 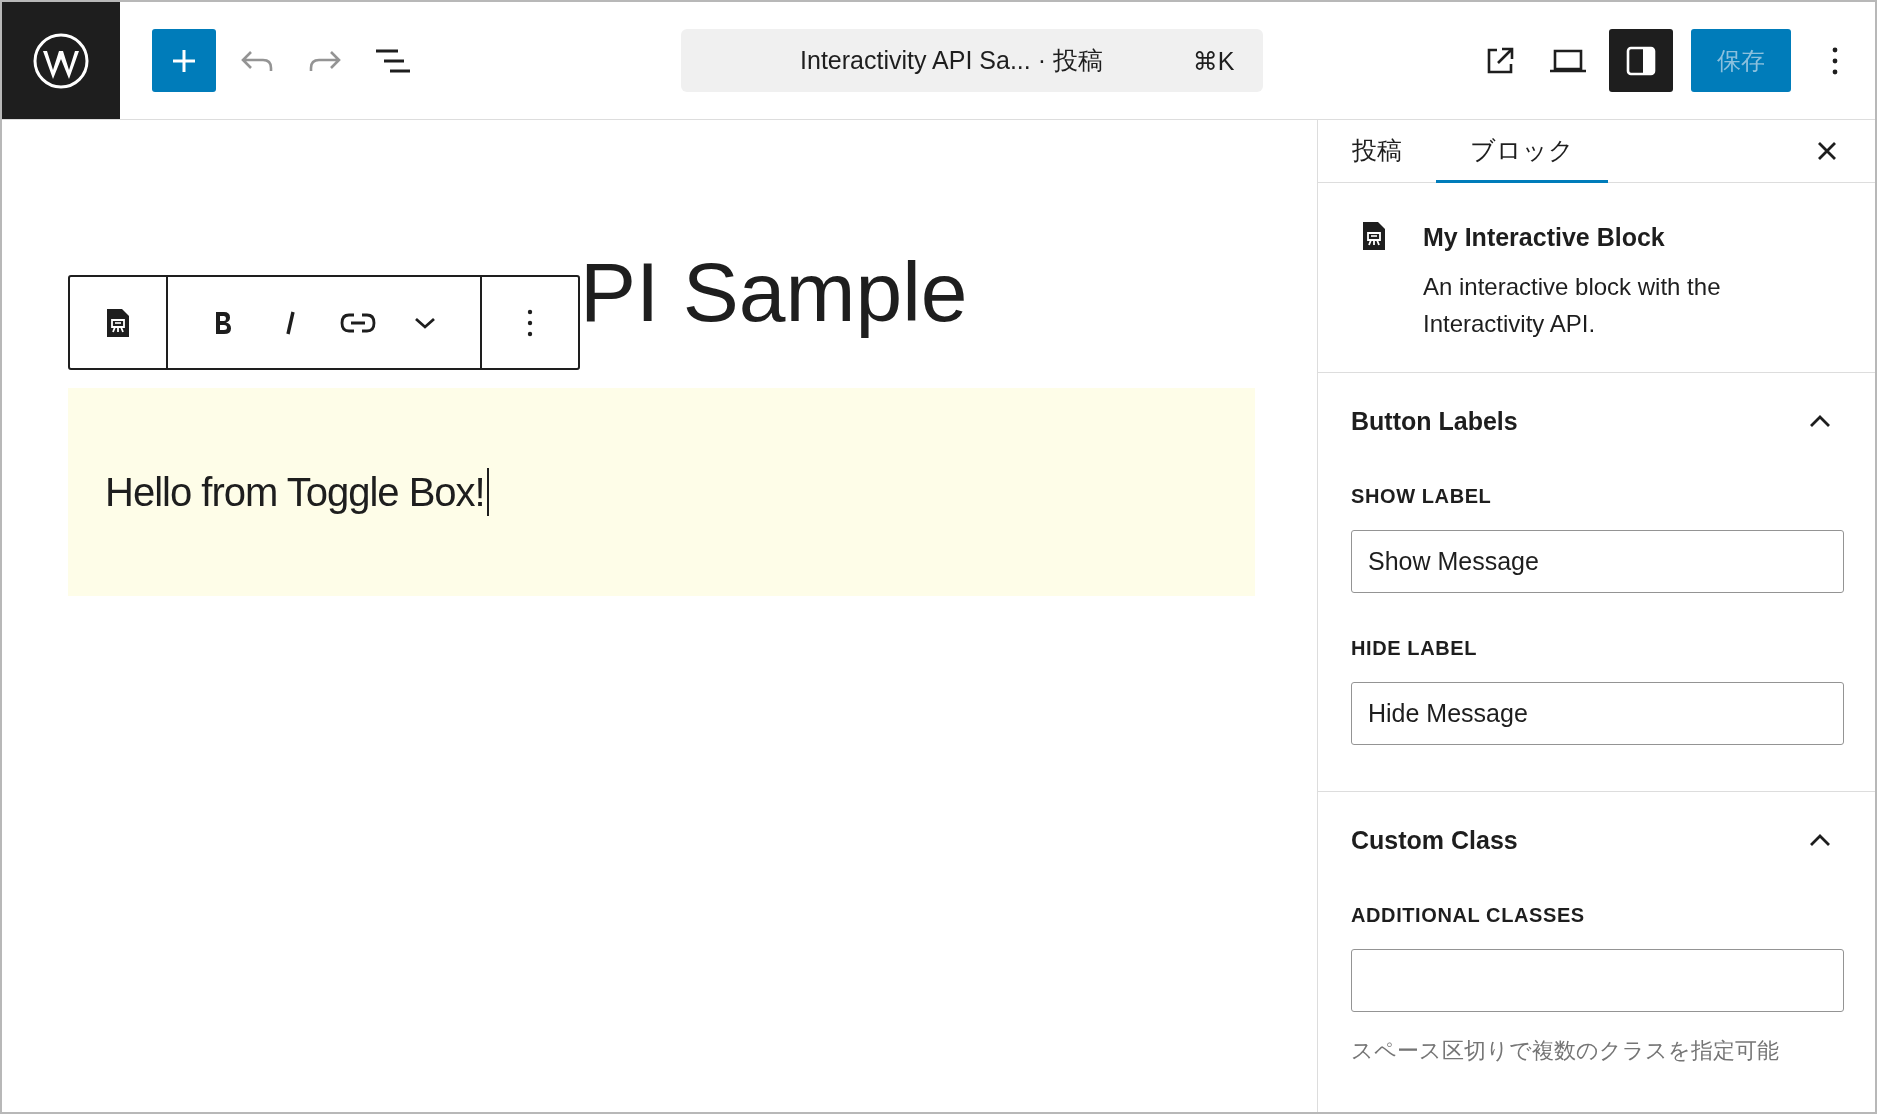 What do you see at coordinates (1572, 305) in the screenshot?
I see `block-description: An interactive block with the Interactivity API.` at bounding box center [1572, 305].